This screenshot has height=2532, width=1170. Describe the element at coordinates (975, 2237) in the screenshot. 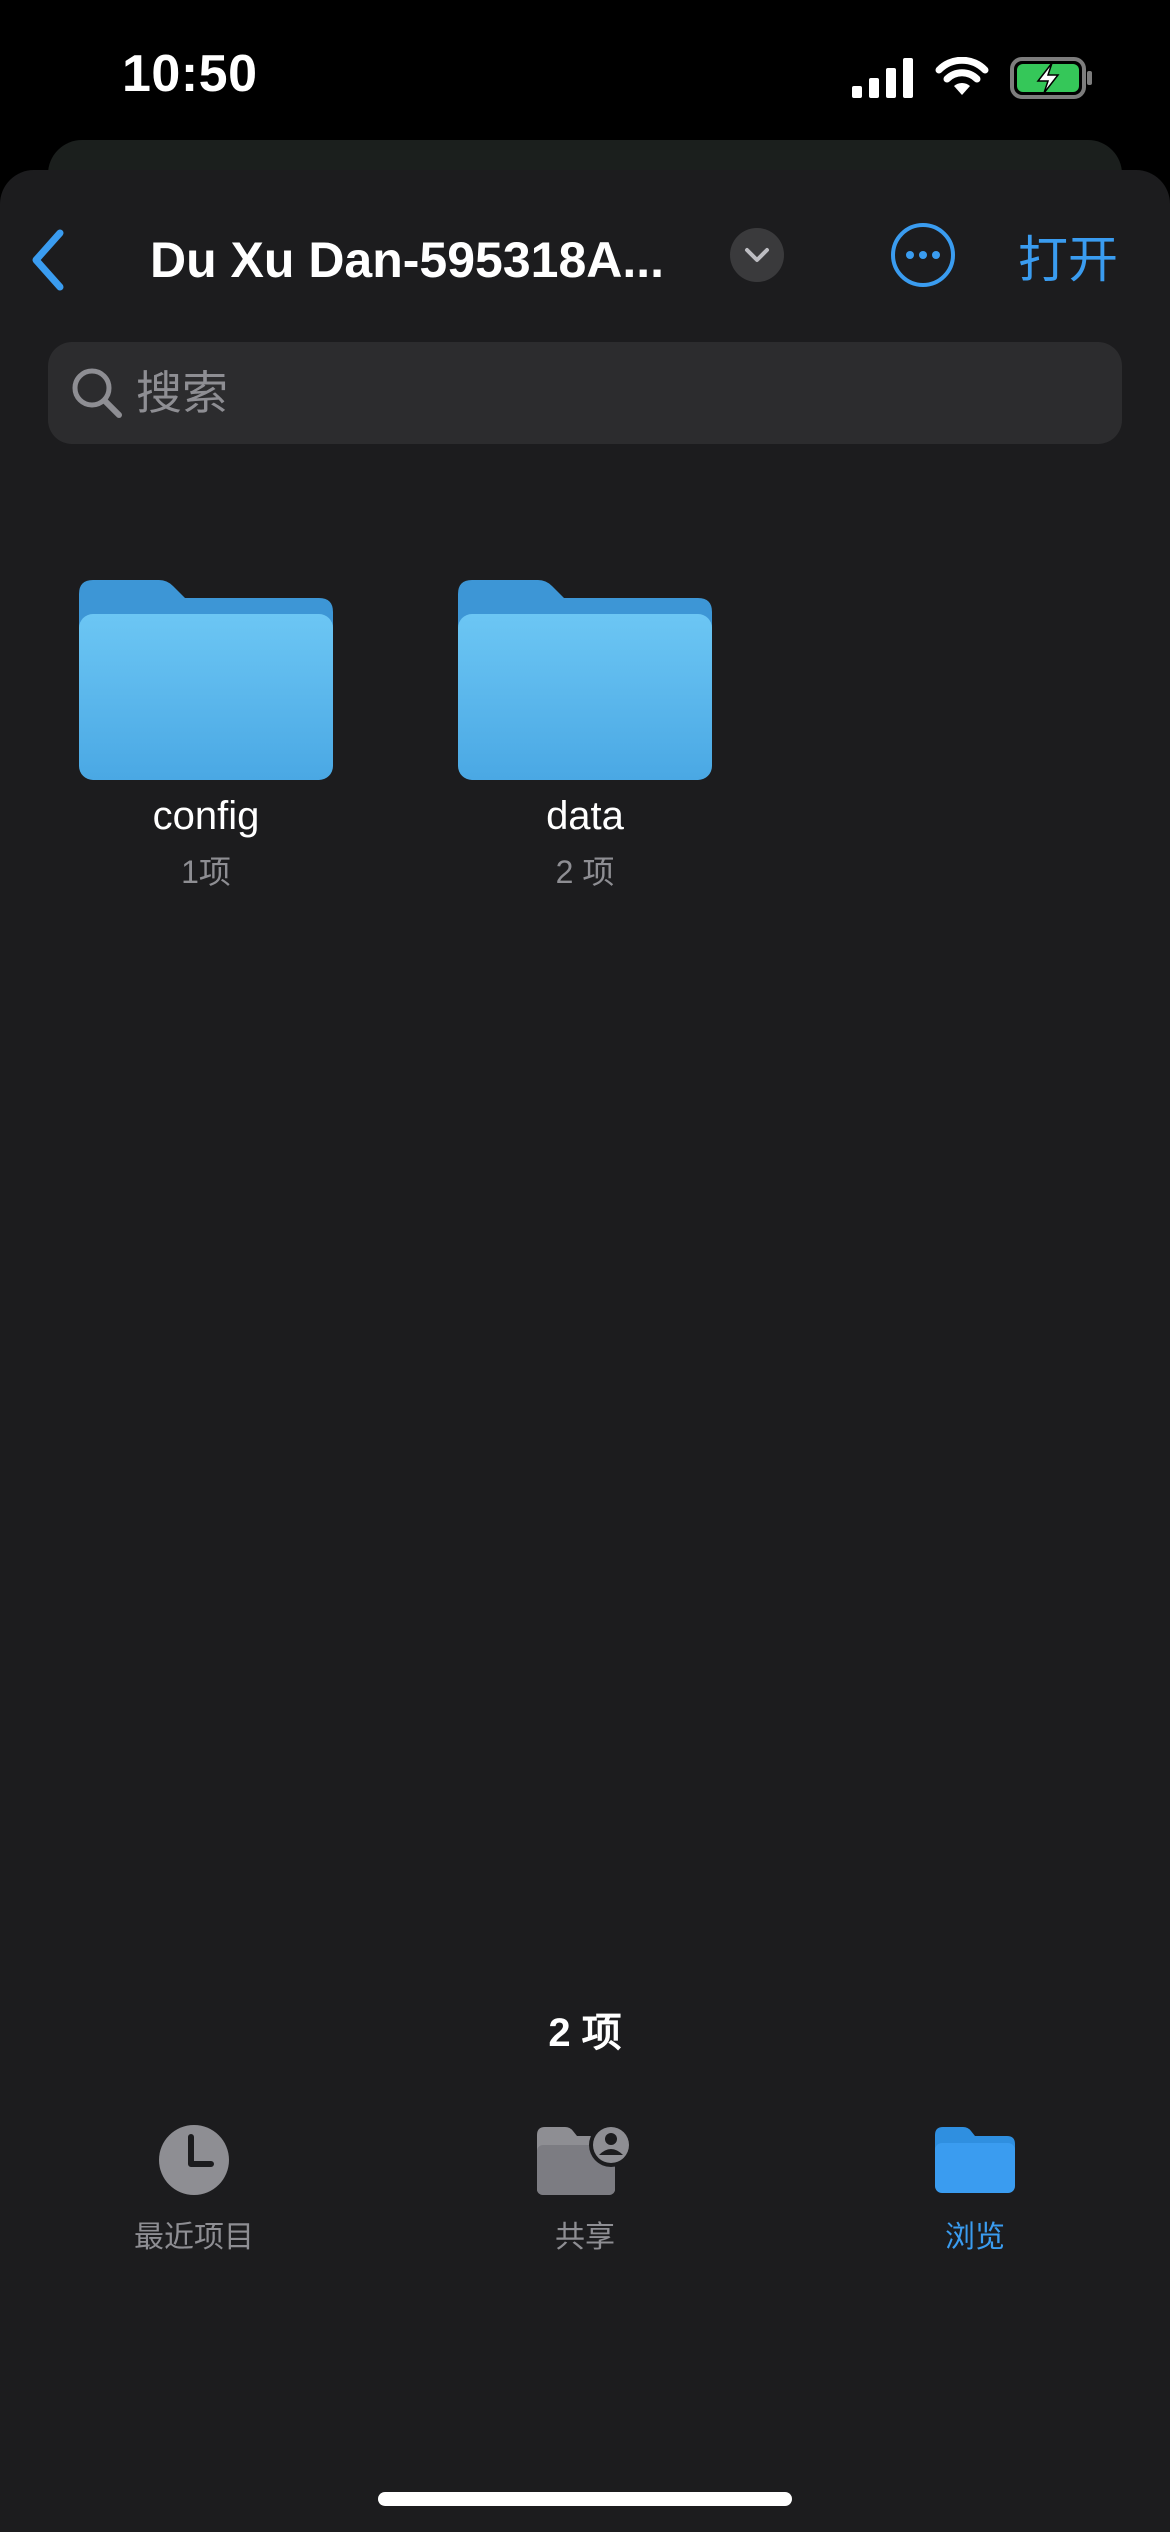

I see `tab-label: 浏览` at that location.